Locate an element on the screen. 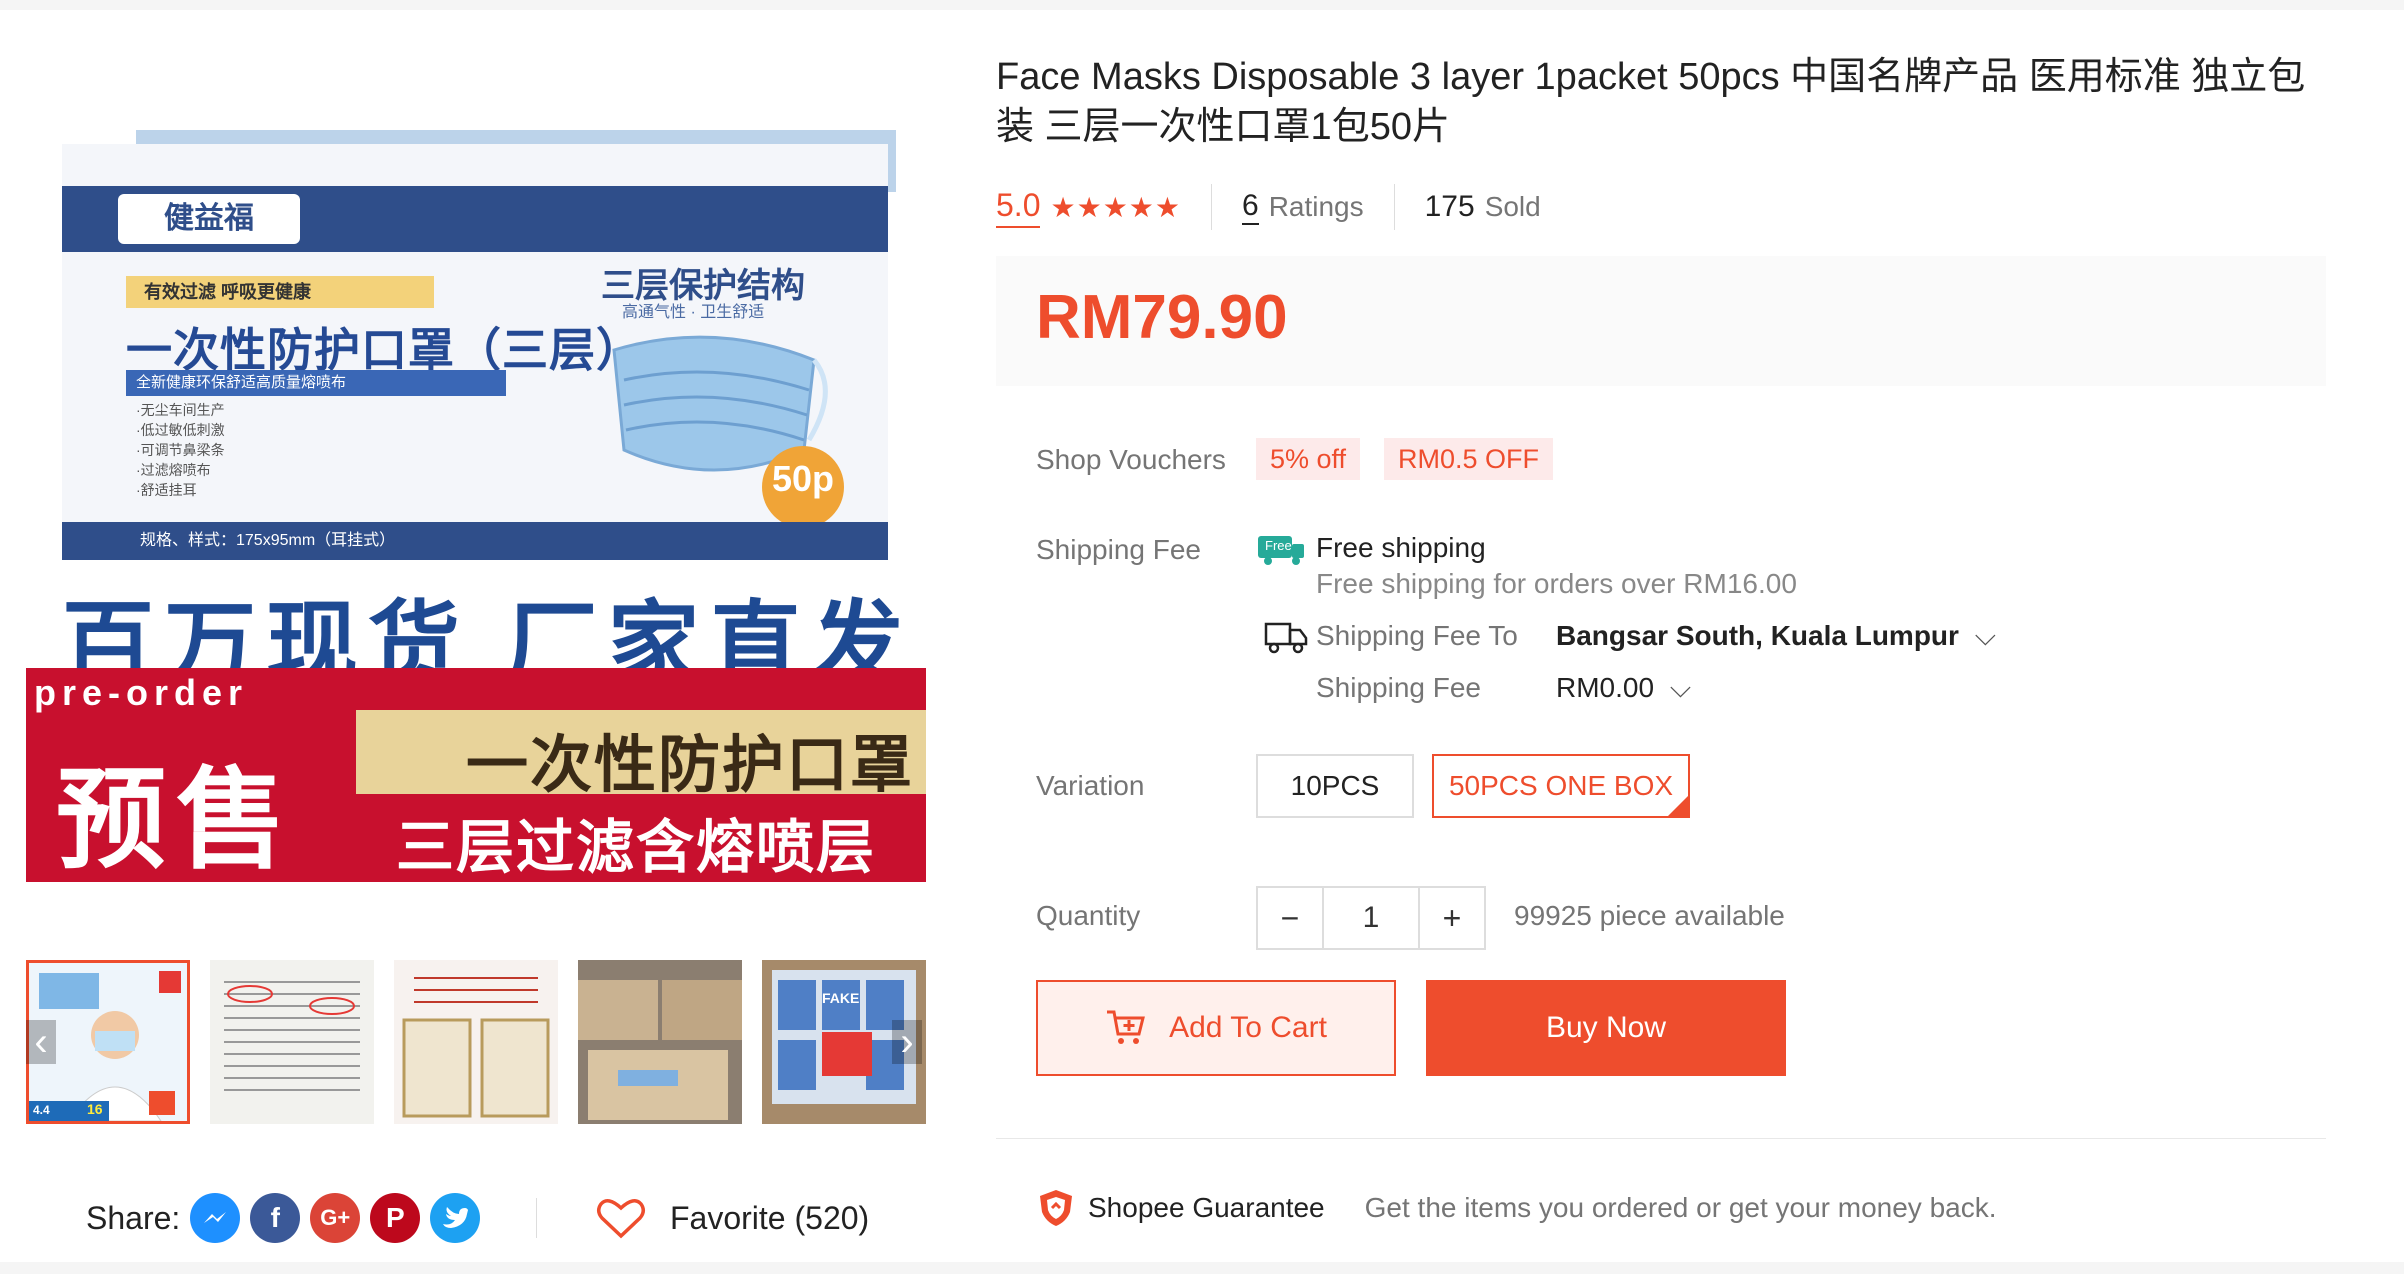  bullet: ·无尘车间生产 is located at coordinates (180, 410).